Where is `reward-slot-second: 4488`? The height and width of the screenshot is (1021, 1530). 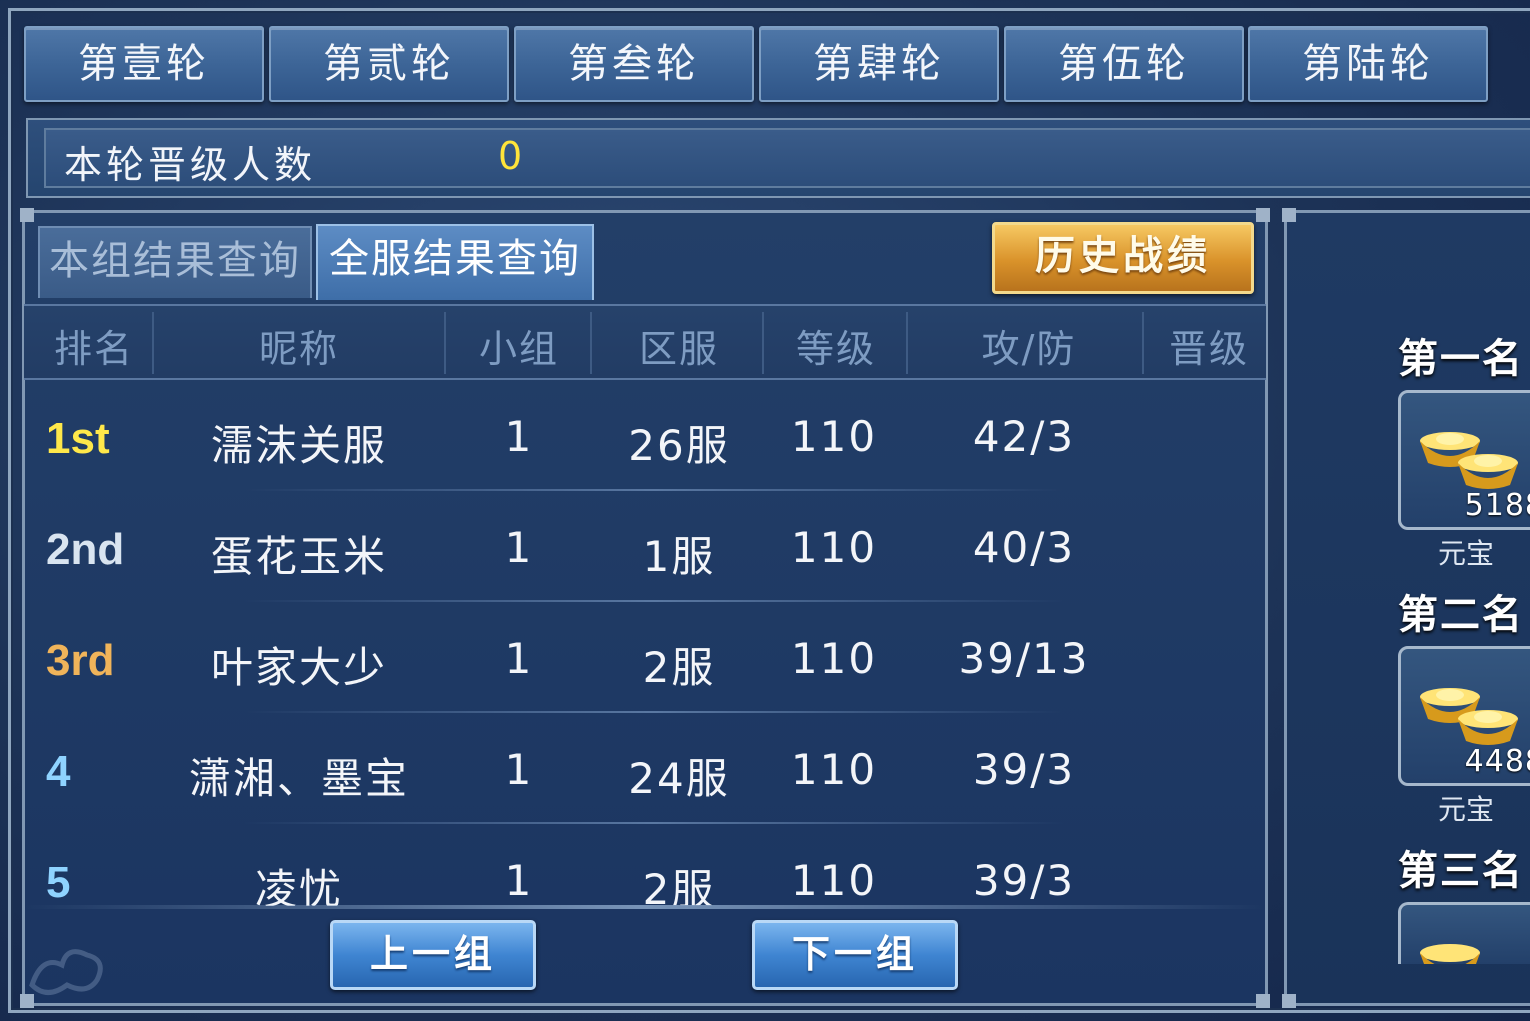
reward-slot-second: 4488 is located at coordinates (1464, 716).